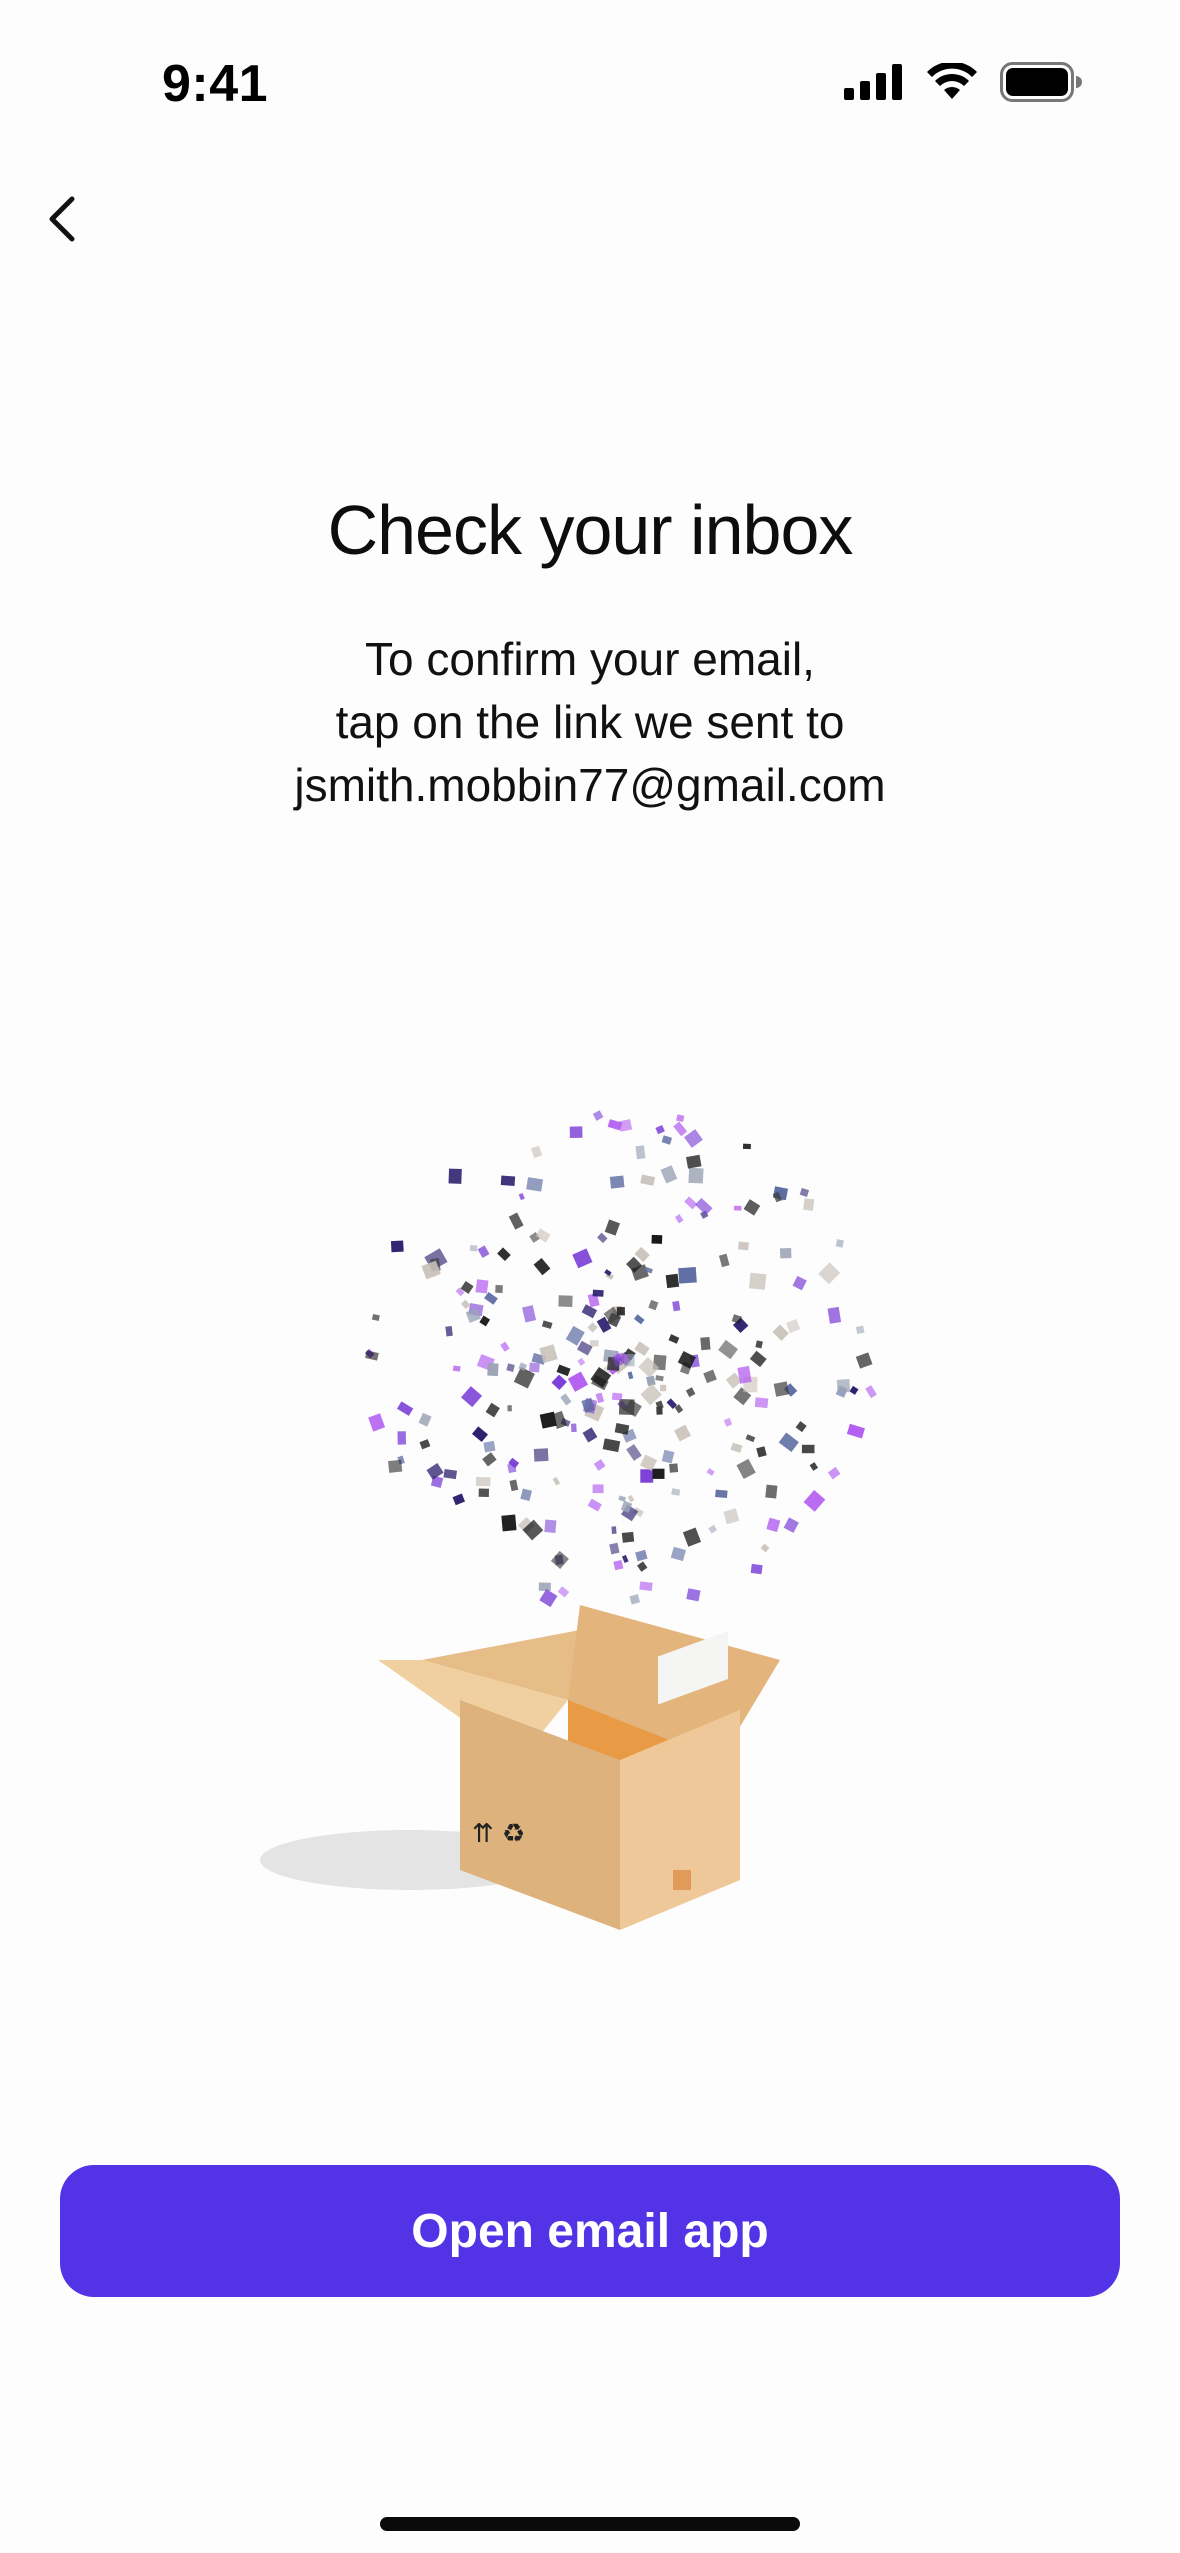  I want to click on instruction-line: To confirm your email,, so click(590, 659).